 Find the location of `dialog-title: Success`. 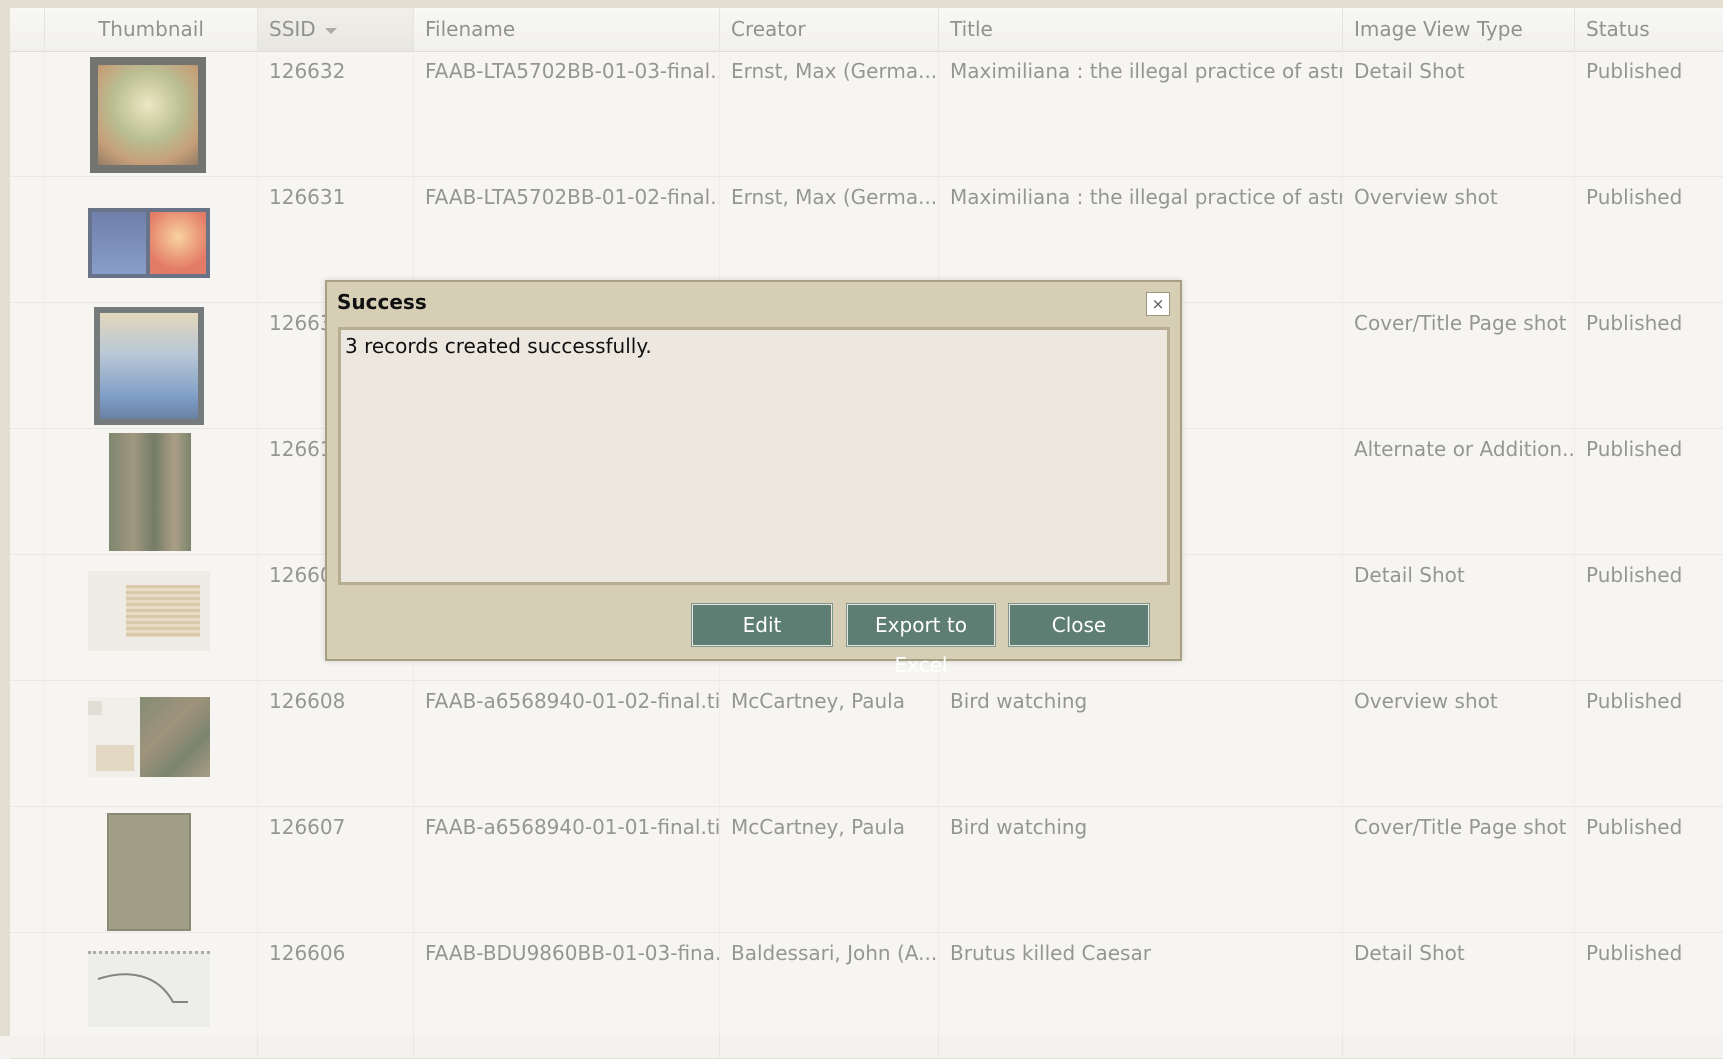

dialog-title: Success is located at coordinates (382, 302).